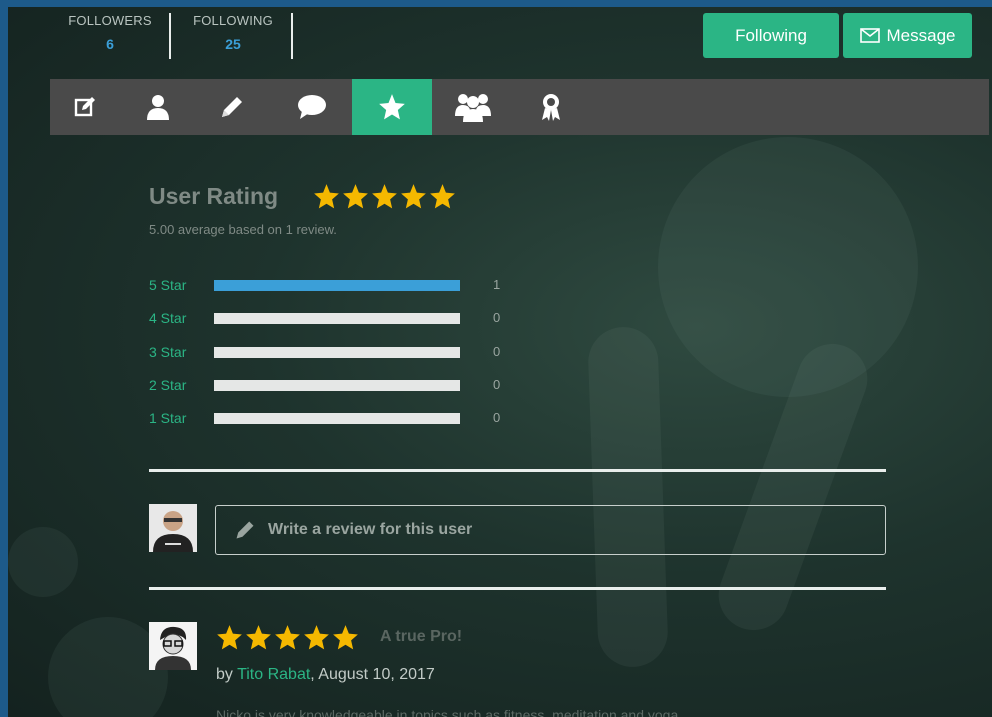 This screenshot has width=992, height=717. What do you see at coordinates (372, 674) in the screenshot?
I see `review-date: , August 10, 2017` at bounding box center [372, 674].